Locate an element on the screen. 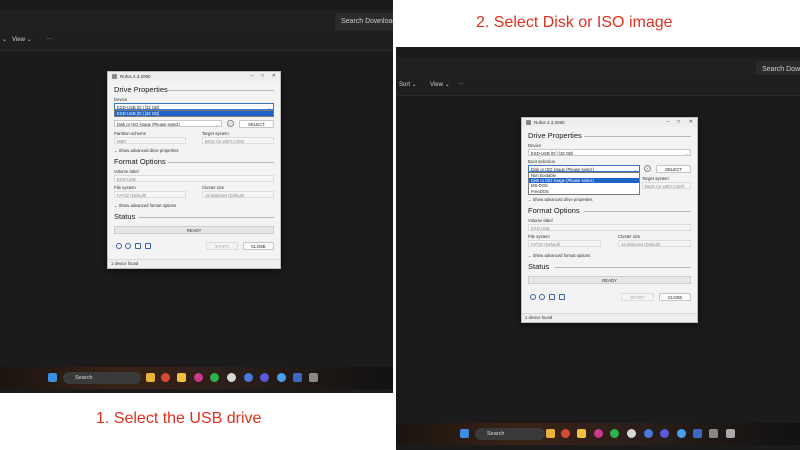 The width and height of the screenshot is (800, 450). usb-icon is located at coordinates (528, 122).